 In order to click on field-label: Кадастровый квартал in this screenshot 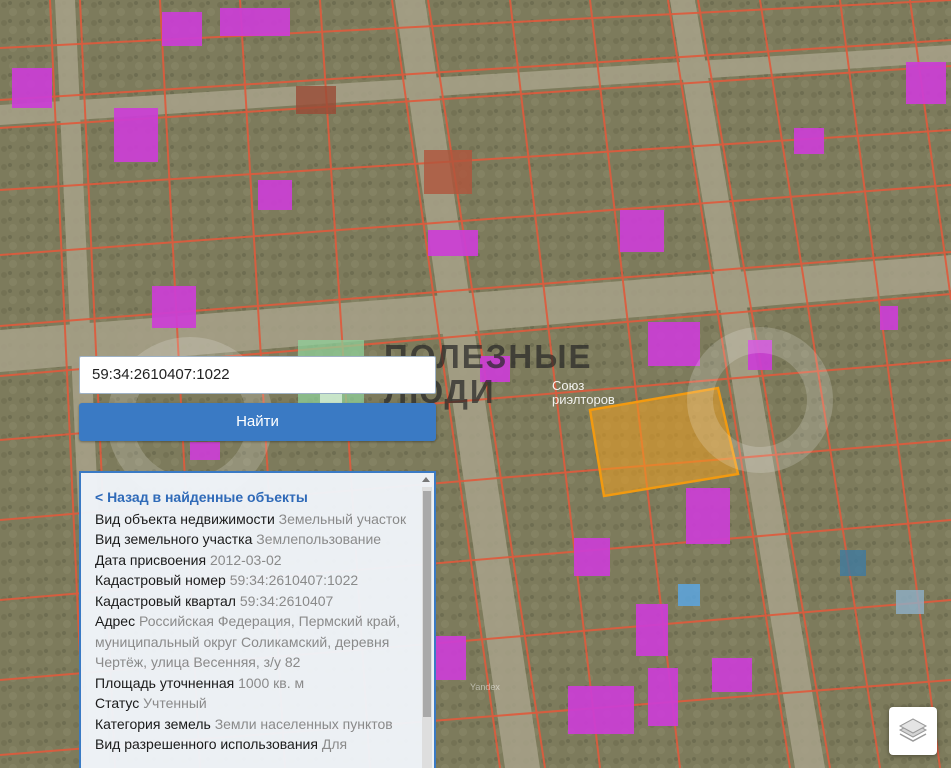, I will do `click(165, 600)`.